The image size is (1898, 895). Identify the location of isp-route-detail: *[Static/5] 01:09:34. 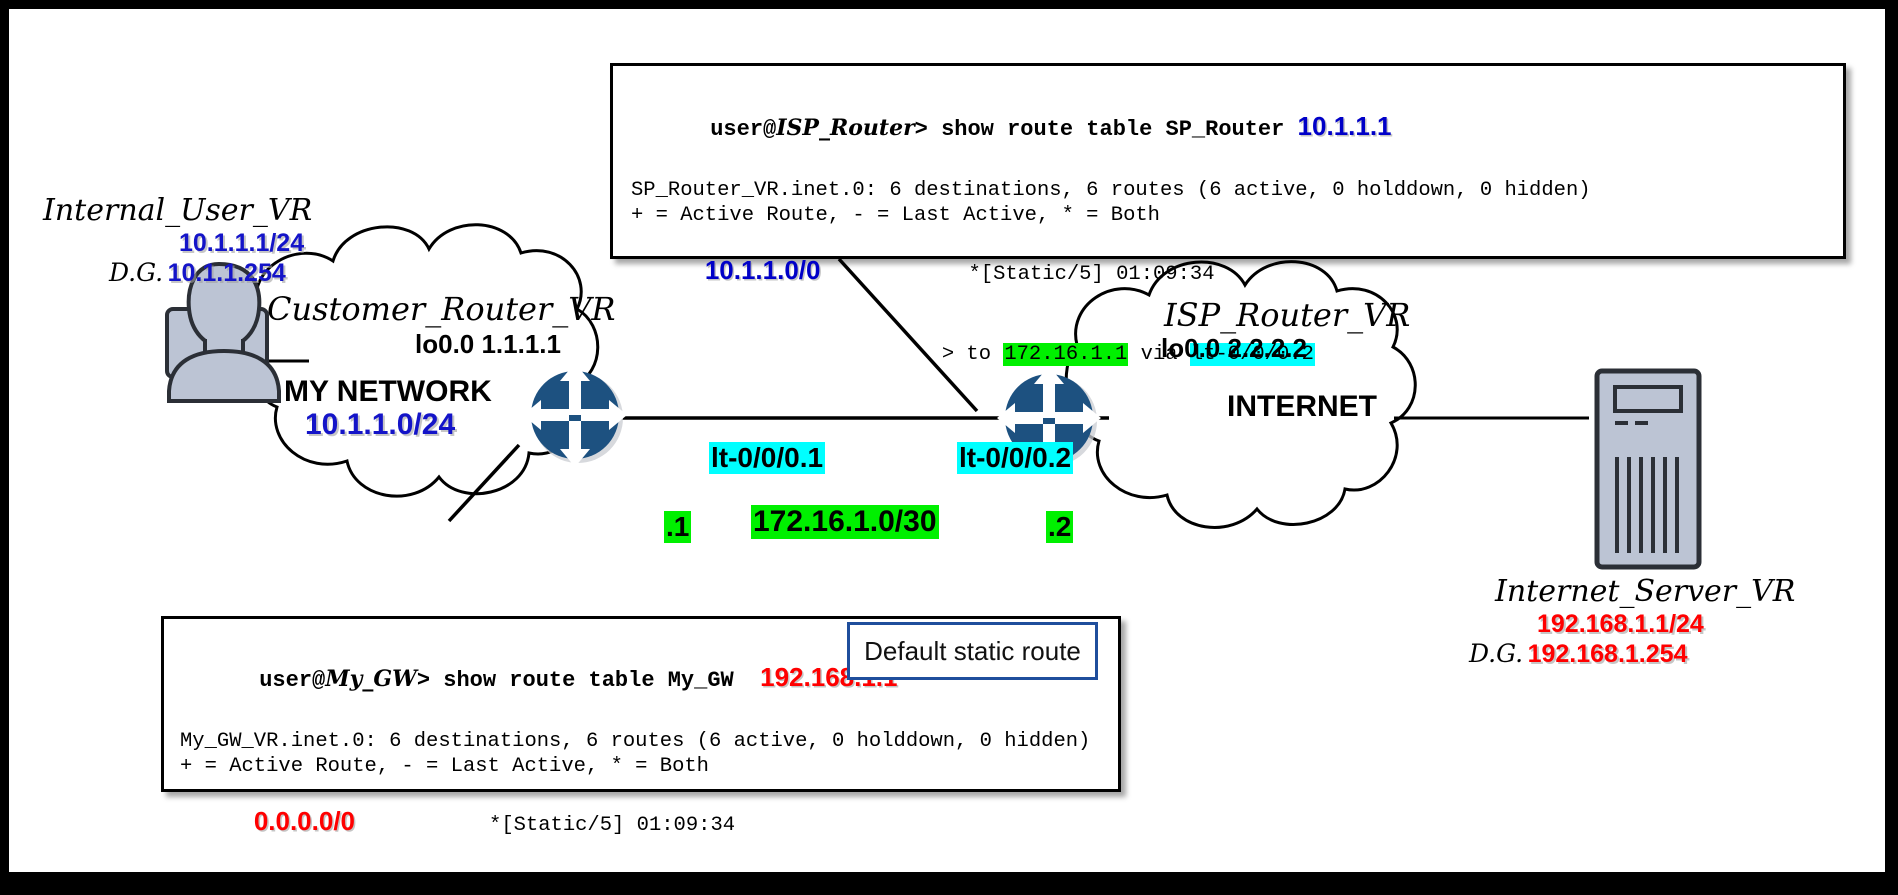
(1091, 274).